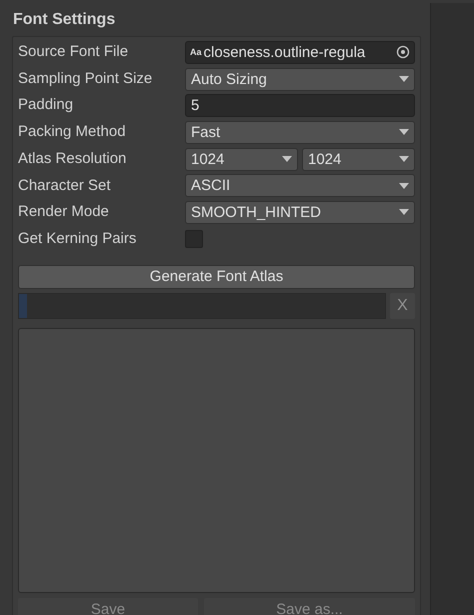  What do you see at coordinates (402, 305) in the screenshot?
I see `cancel-button: X` at bounding box center [402, 305].